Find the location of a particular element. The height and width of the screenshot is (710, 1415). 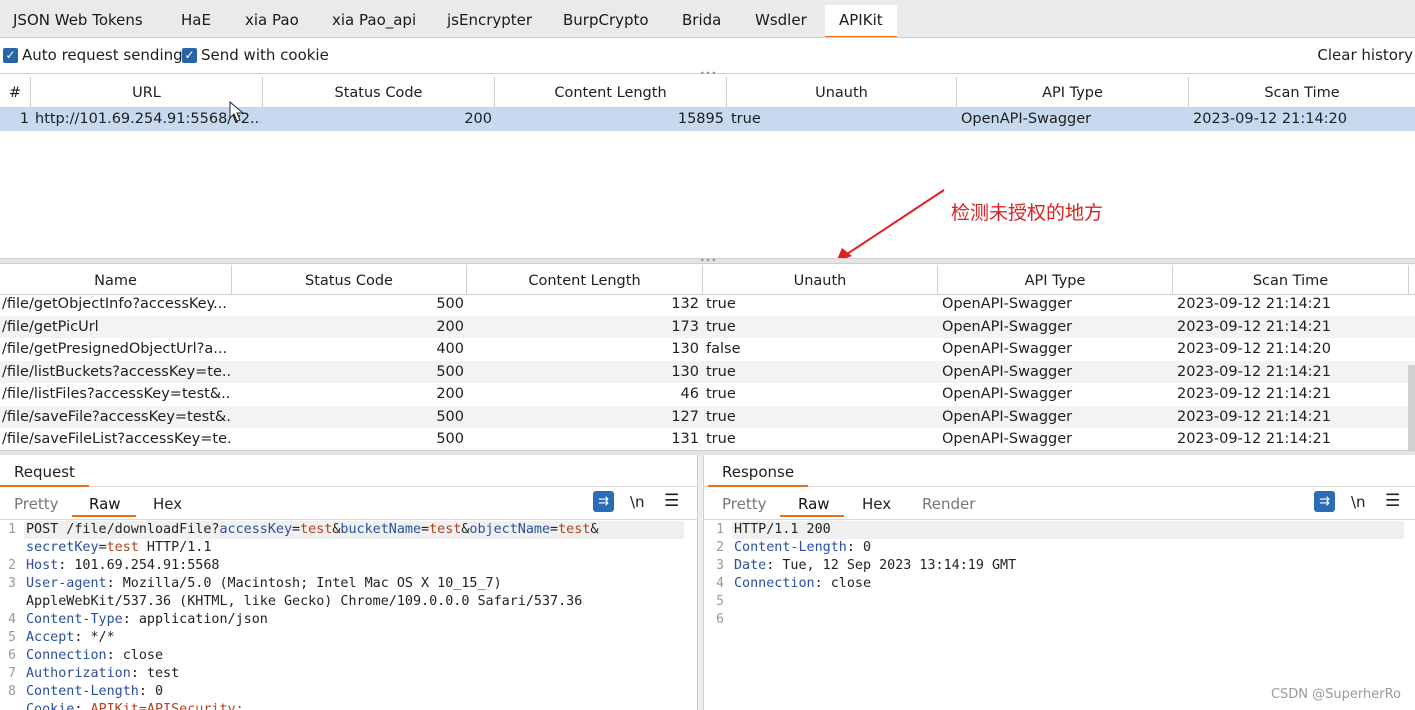

cell-status: 400 is located at coordinates (450, 349).